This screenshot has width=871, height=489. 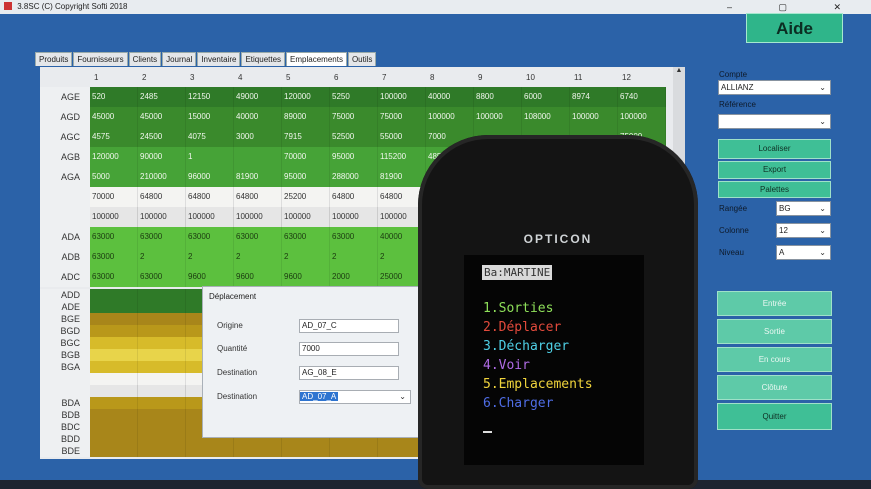 What do you see at coordinates (354, 277) in the screenshot?
I see `table-cell: 2000` at bounding box center [354, 277].